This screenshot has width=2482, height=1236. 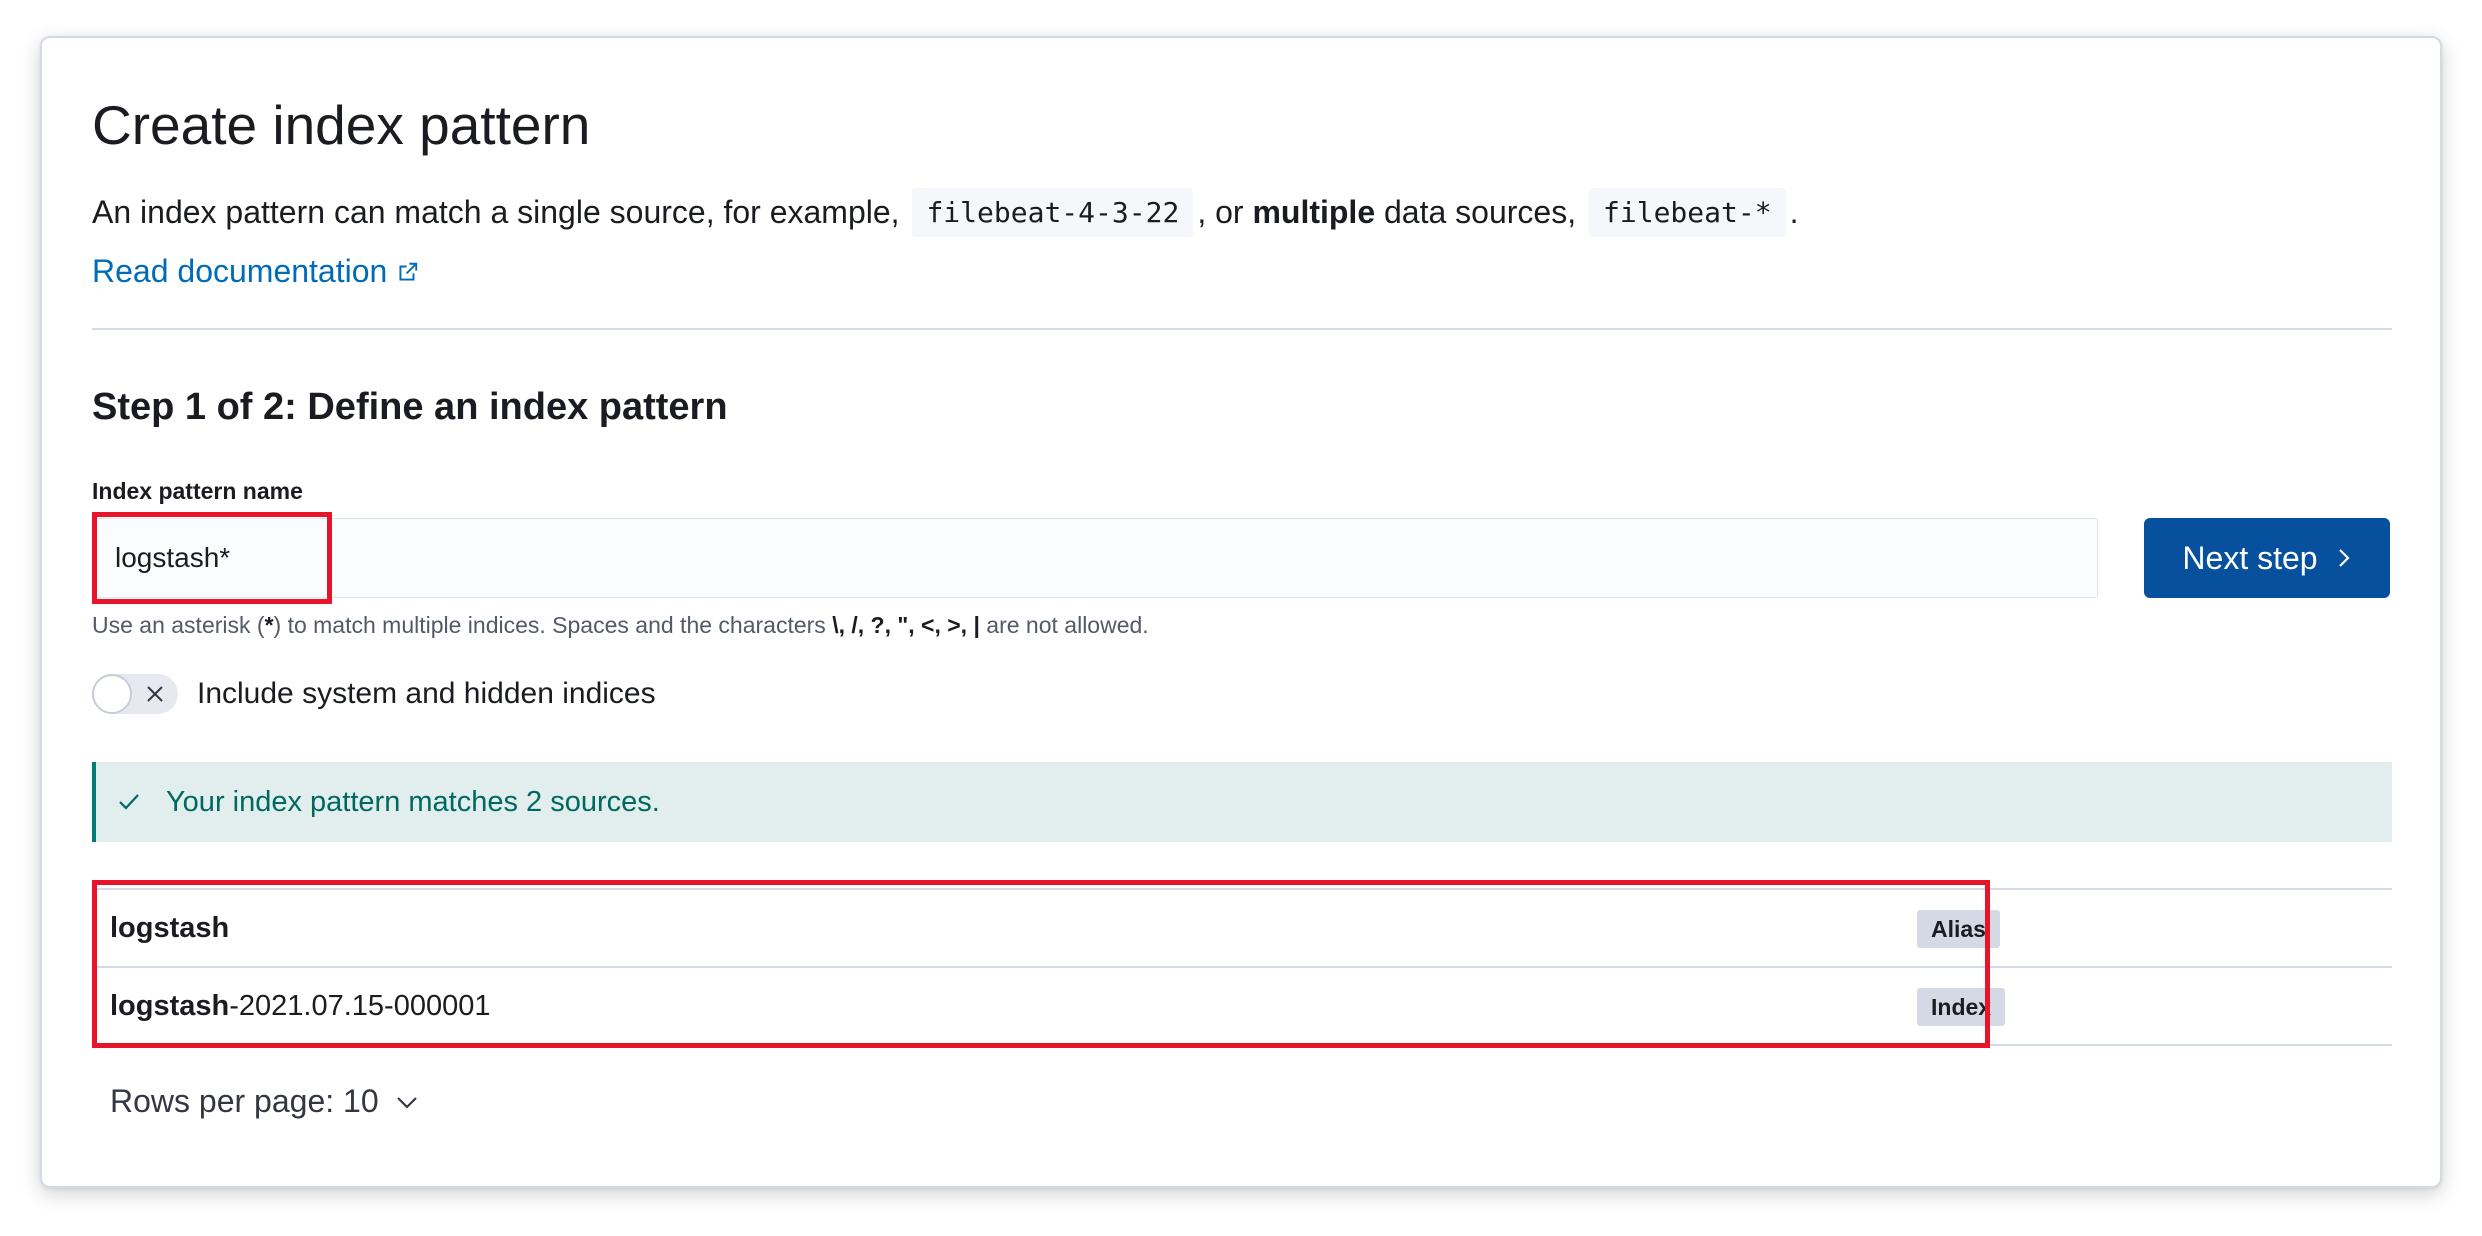 What do you see at coordinates (1067, 625) in the screenshot?
I see `help-suffix: are not allowed.` at bounding box center [1067, 625].